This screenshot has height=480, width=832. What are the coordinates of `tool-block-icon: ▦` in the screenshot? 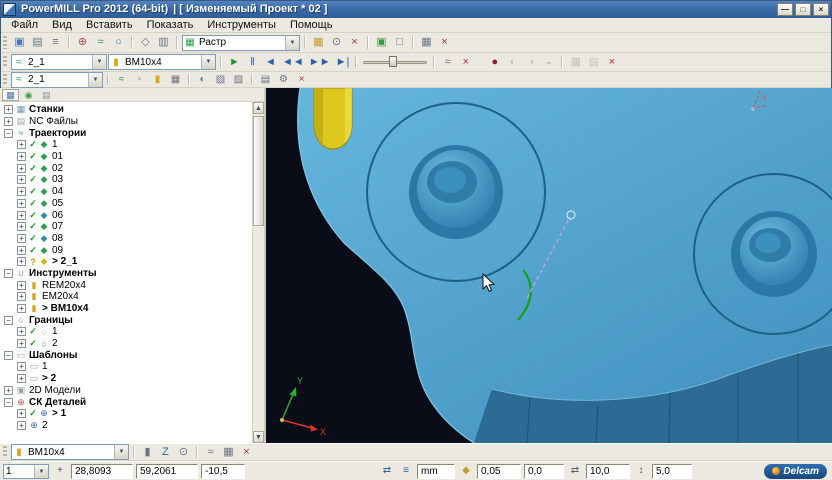 It's located at (228, 452).